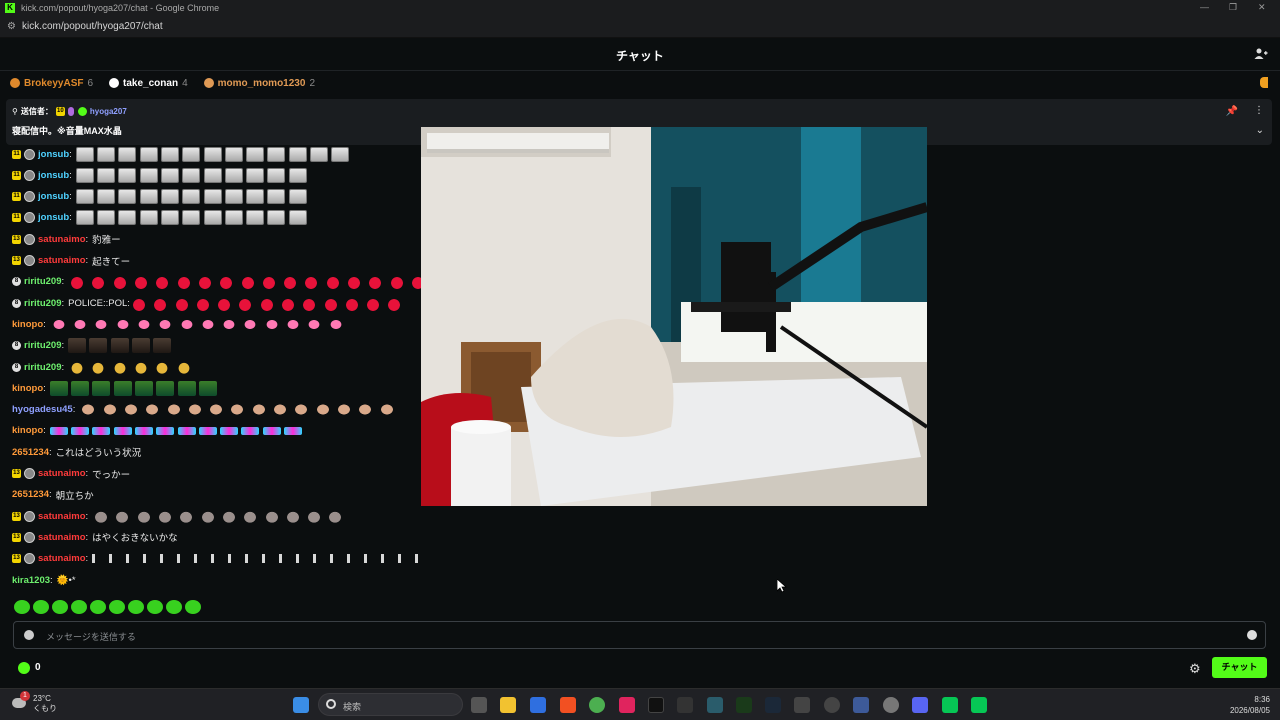  I want to click on tiktok-icon, so click(656, 705).